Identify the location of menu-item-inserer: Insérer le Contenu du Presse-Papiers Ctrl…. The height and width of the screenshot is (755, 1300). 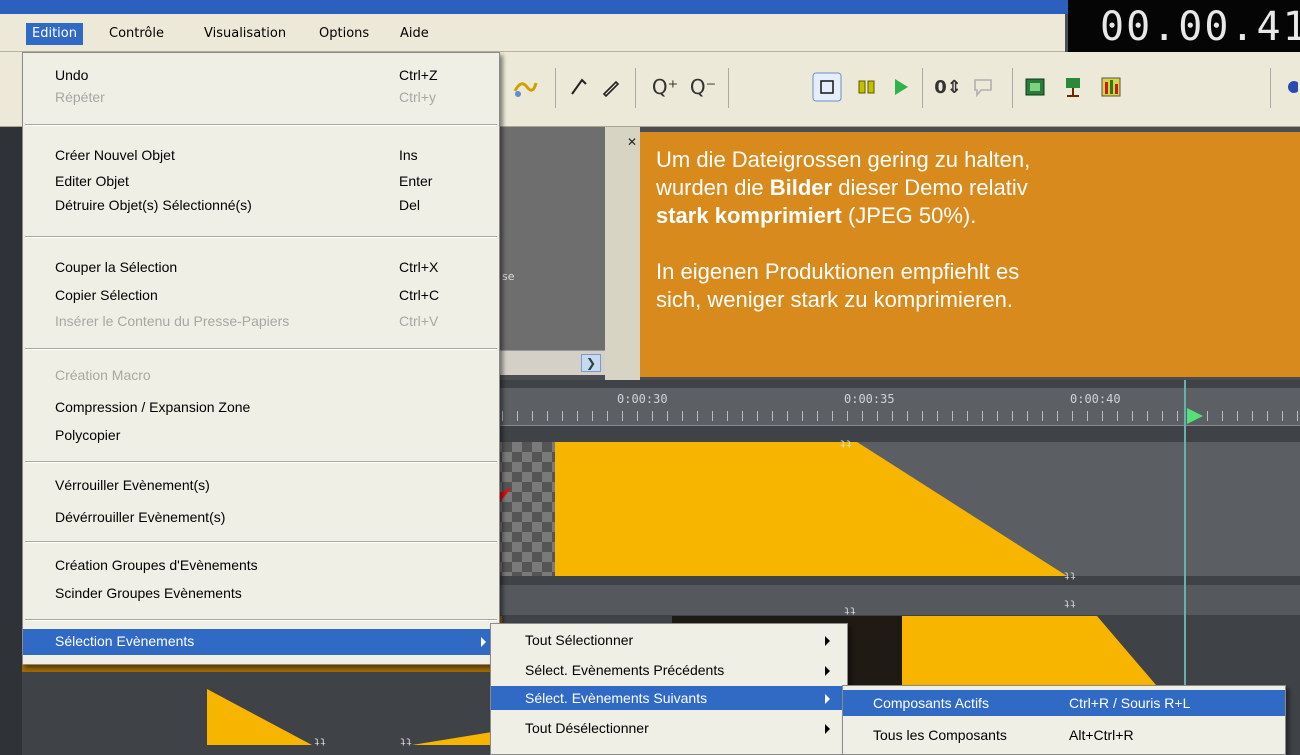
(247, 321).